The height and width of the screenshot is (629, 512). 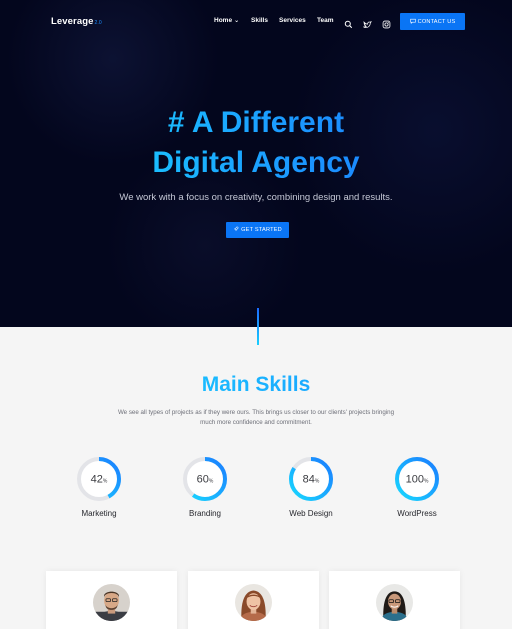 What do you see at coordinates (72, 21) in the screenshot?
I see `logo-text: Leverage` at bounding box center [72, 21].